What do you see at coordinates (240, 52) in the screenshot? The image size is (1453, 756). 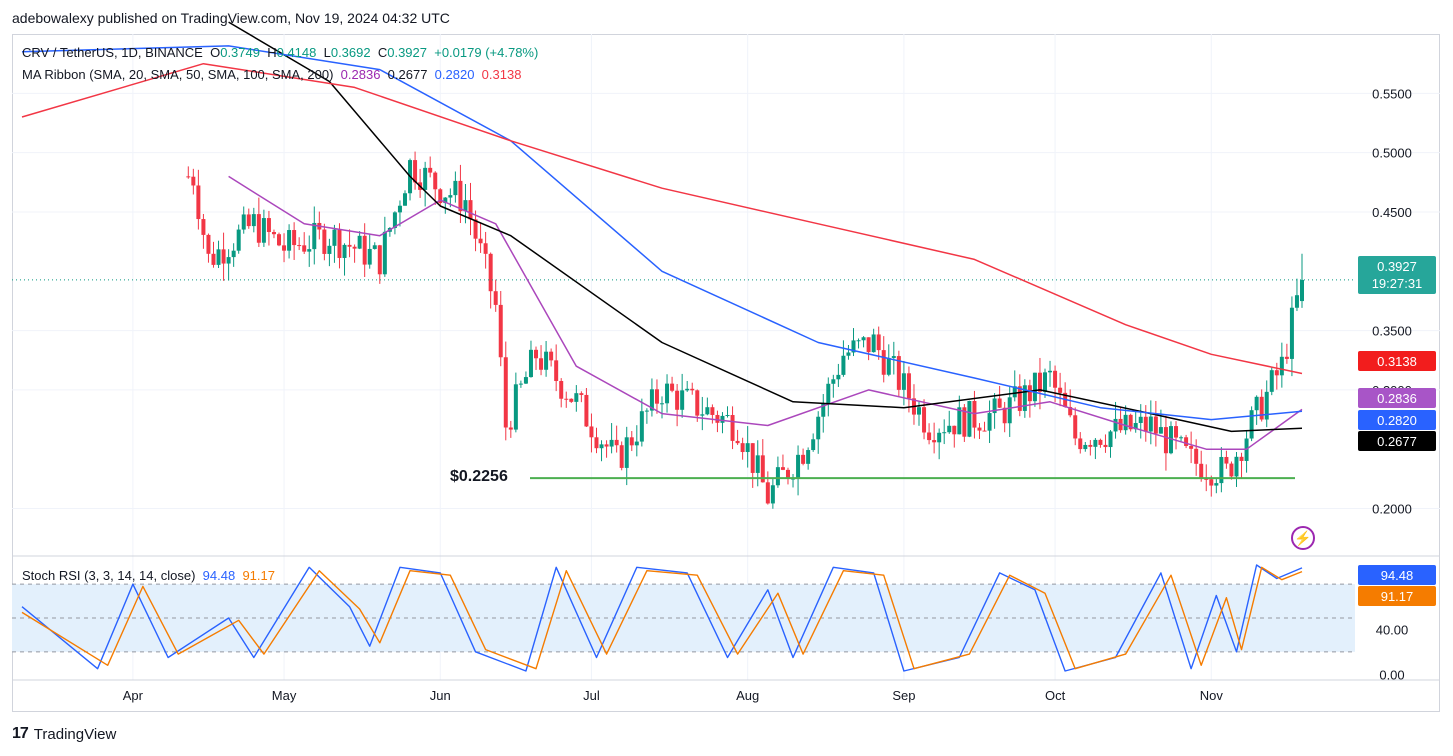 I see `open-value: 0.3749` at bounding box center [240, 52].